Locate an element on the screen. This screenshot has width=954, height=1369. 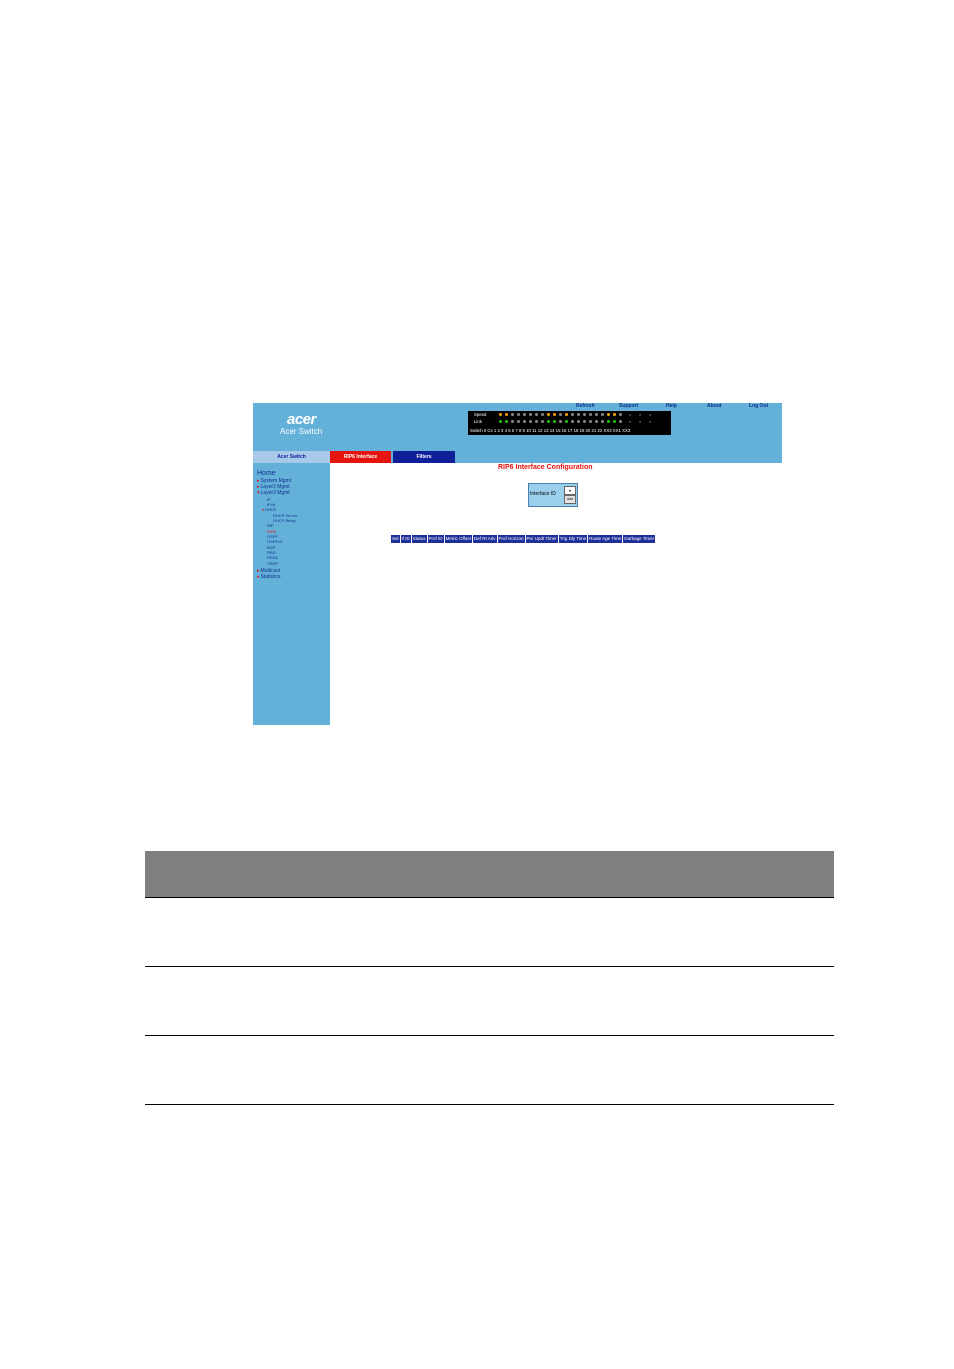
sidebar-item-layer3-mgmt: ▾Layer3 Mgmt is located at coordinates (273, 493).